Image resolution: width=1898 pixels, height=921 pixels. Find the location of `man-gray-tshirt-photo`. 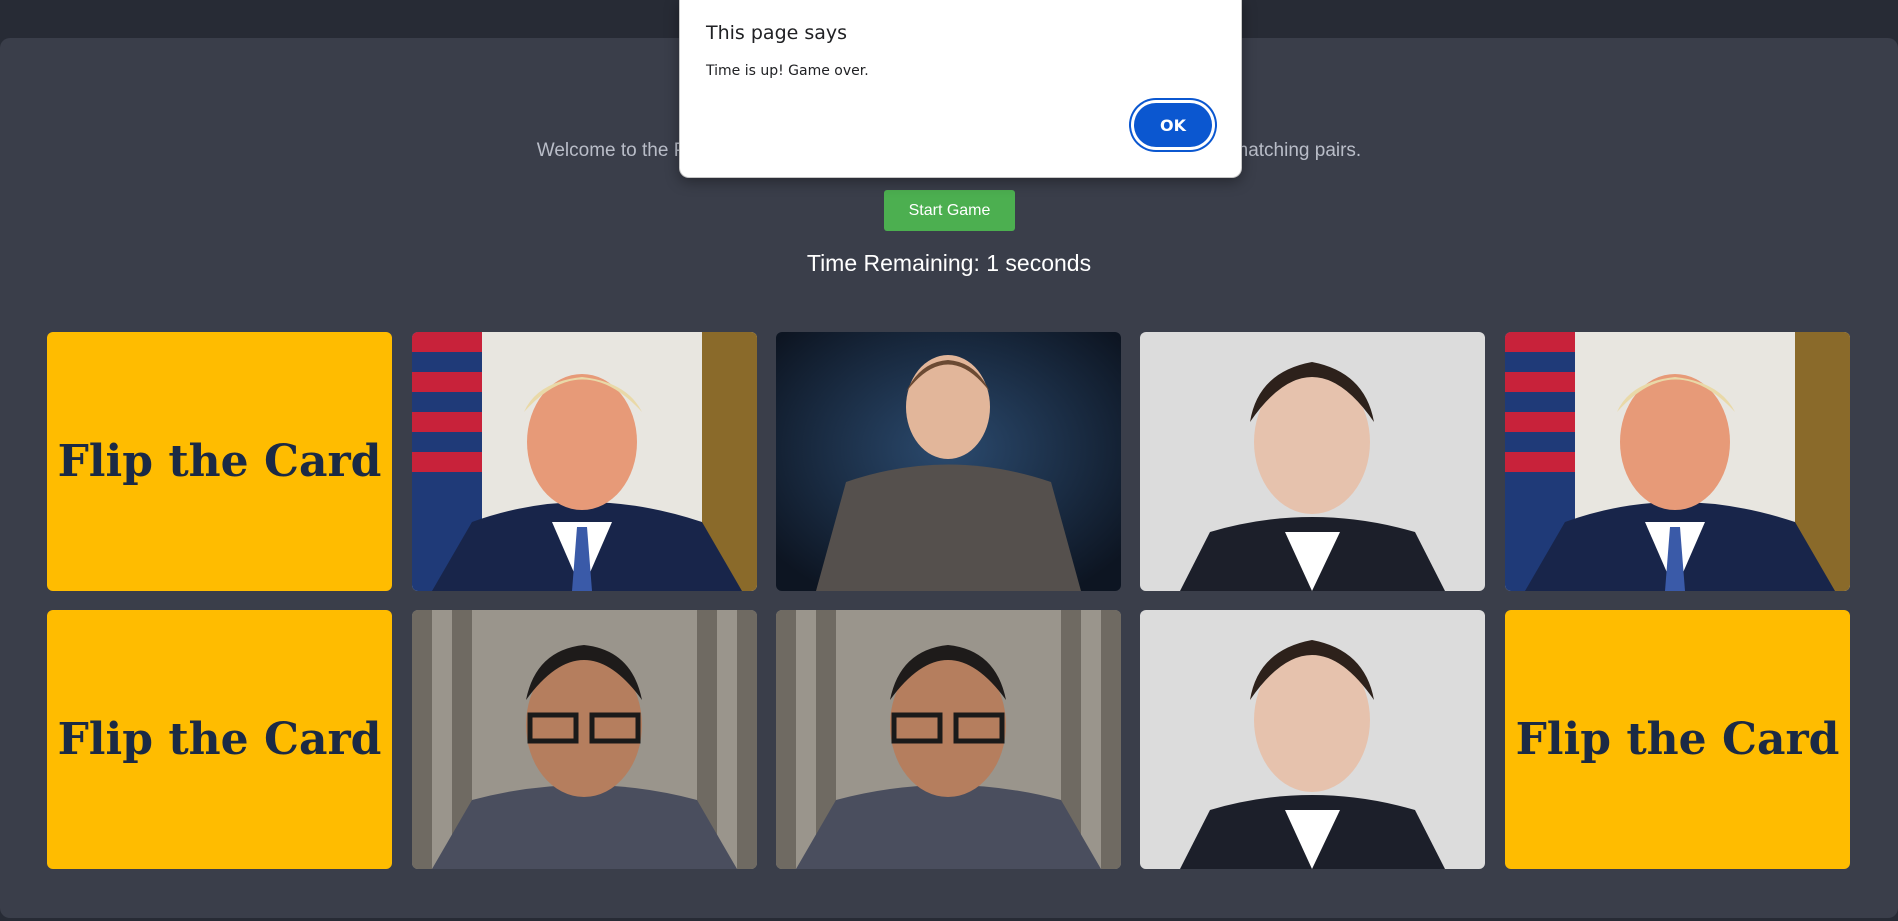

man-gray-tshirt-photo is located at coordinates (948, 461).